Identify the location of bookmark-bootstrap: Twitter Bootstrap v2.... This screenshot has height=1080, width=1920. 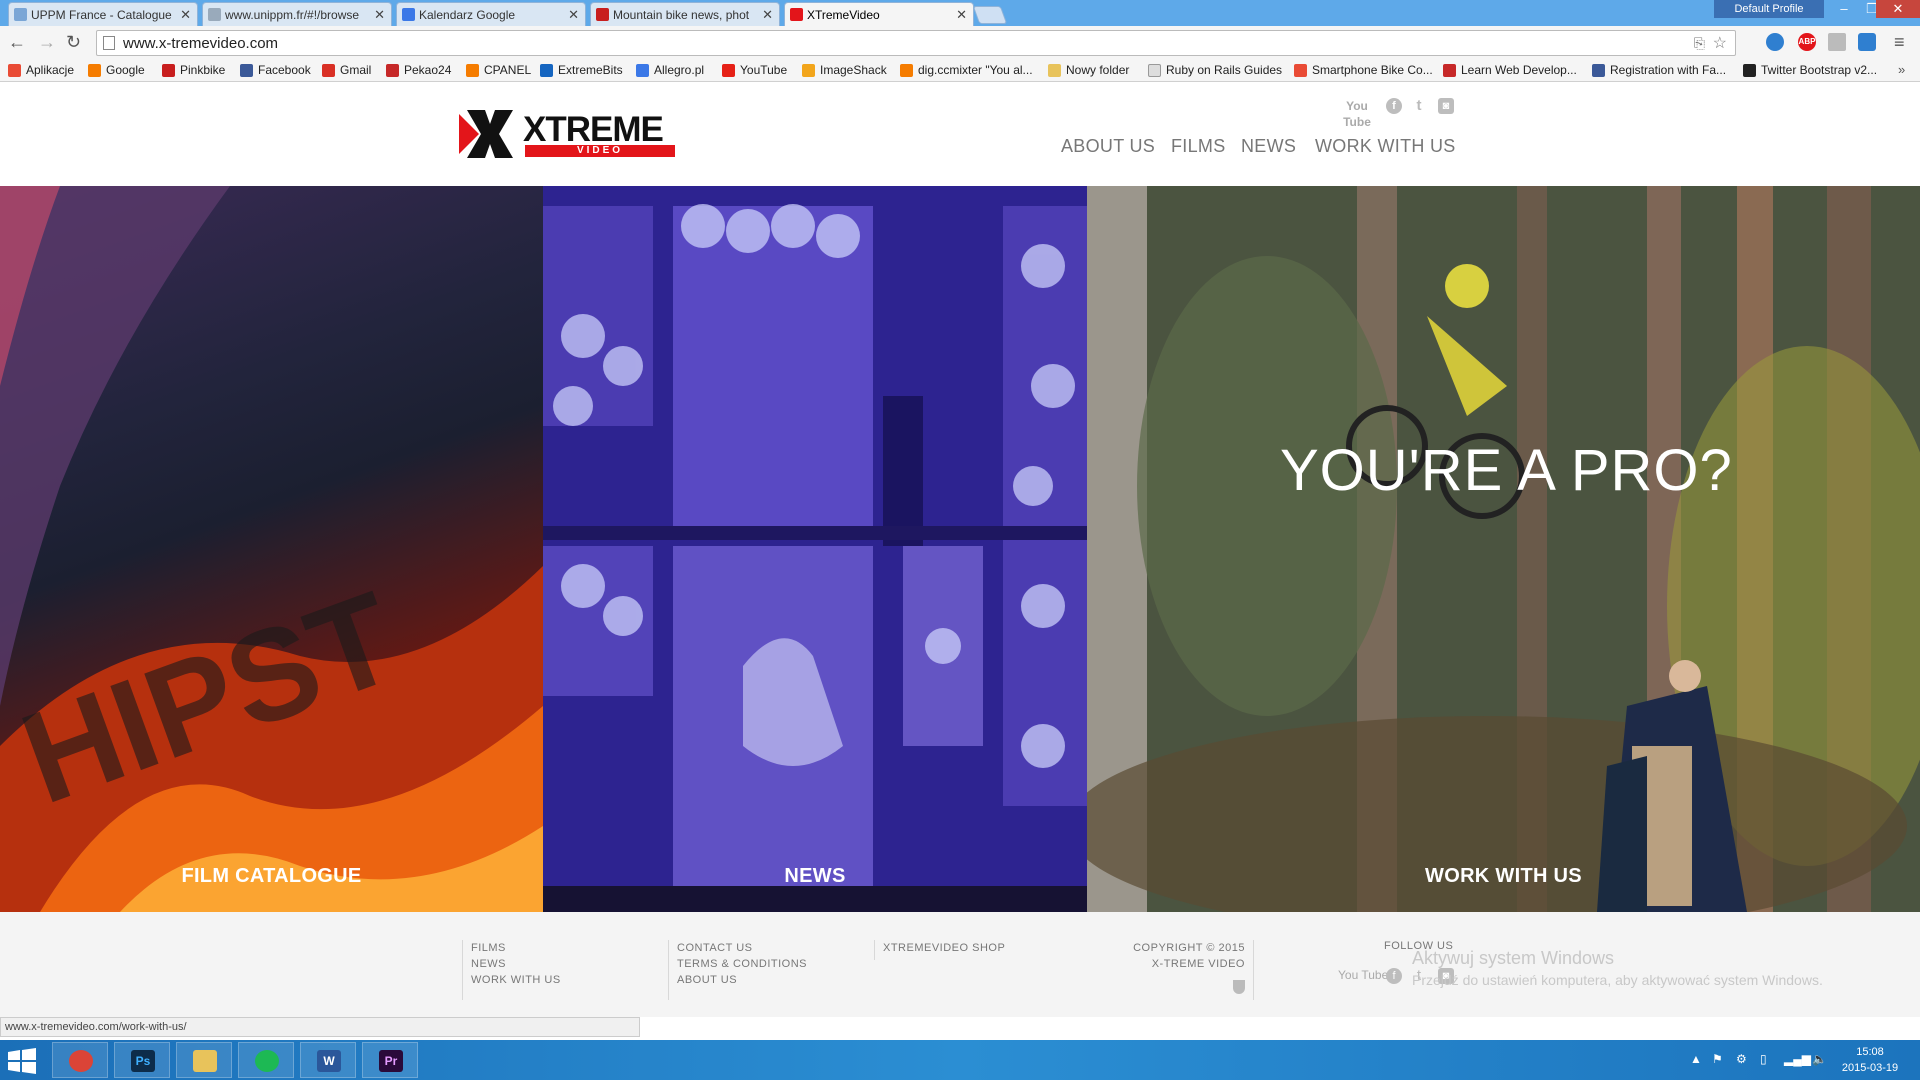
(1810, 70).